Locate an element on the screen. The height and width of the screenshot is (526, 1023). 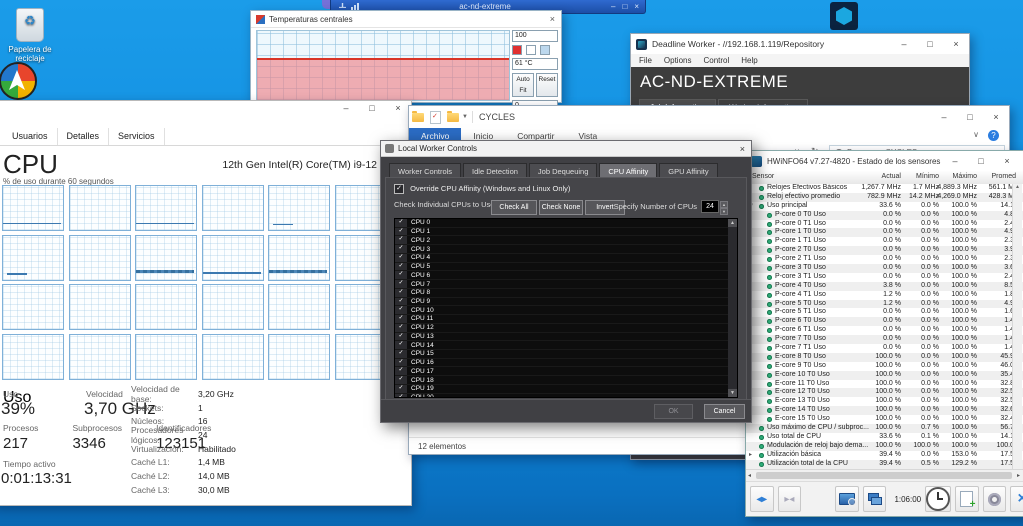
sensor-row: P-core 6 T1 Uso 0.0 % 0.0 % 100.0 % 1.4 is located at coordinates (884, 330).